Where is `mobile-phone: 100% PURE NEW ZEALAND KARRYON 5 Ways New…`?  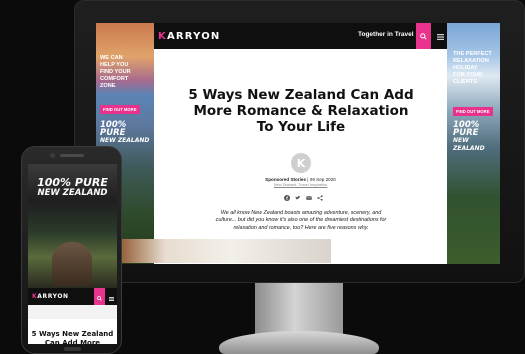
mobile-phone: 100% PURE NEW ZEALAND KARRYON 5 Ways New… is located at coordinates (71, 250).